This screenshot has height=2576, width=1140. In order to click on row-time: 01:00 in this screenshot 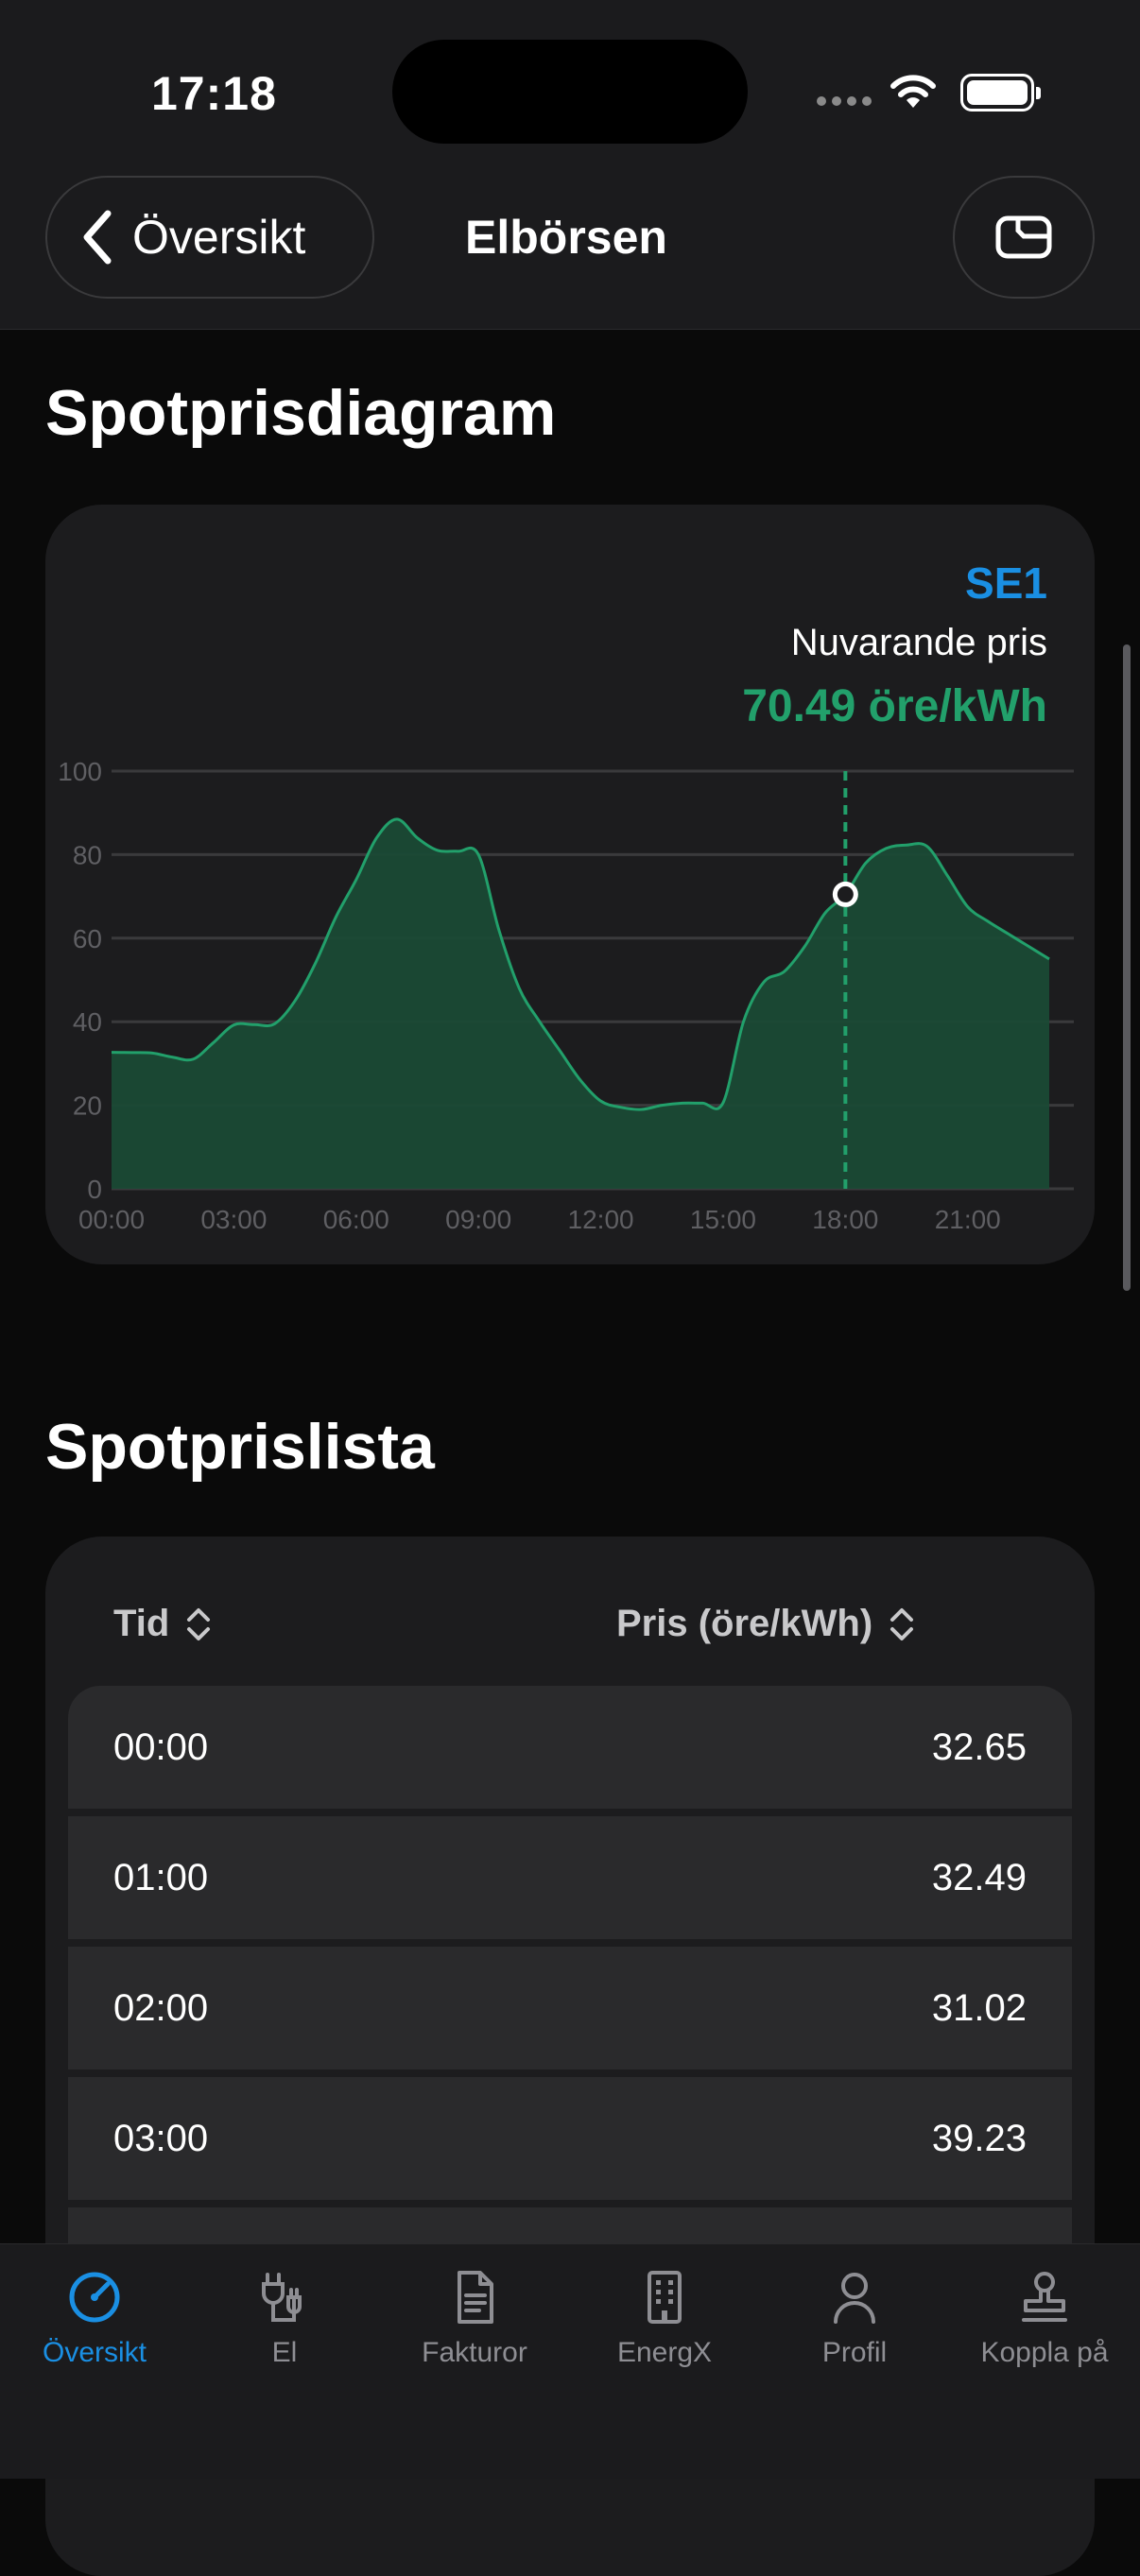, I will do `click(161, 1877)`.